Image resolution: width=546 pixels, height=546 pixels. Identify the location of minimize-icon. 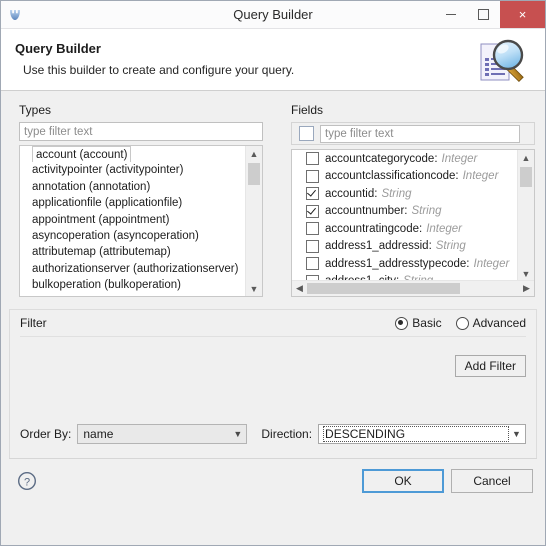
(450, 14).